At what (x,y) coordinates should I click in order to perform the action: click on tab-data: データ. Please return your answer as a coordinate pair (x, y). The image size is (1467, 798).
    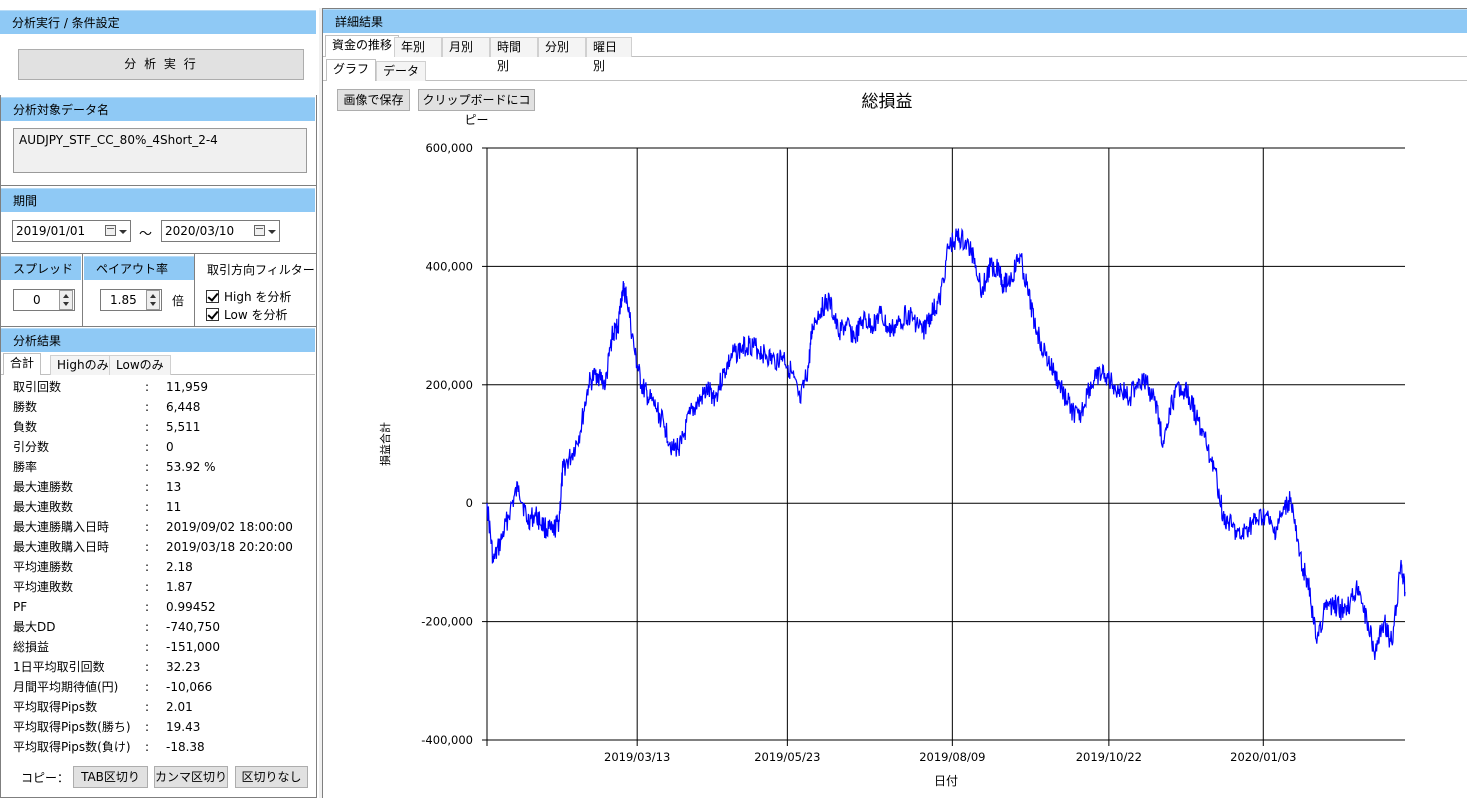
    Looking at the image, I should click on (401, 71).